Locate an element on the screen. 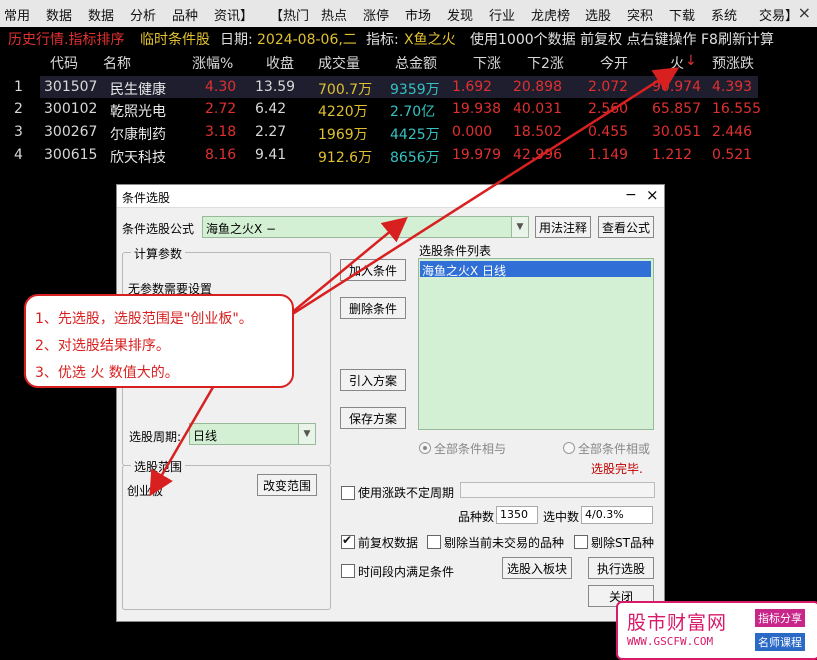 The width and height of the screenshot is (817, 660). watermark-logo: 股市财富网 WWW.GSCFW.COM 指标分享 名师课程 is located at coordinates (716, 630).